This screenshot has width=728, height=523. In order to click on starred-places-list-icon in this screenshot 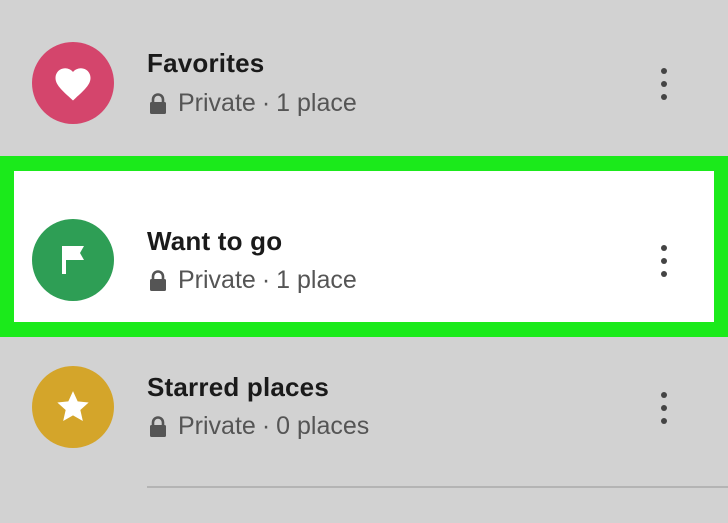, I will do `click(73, 407)`.